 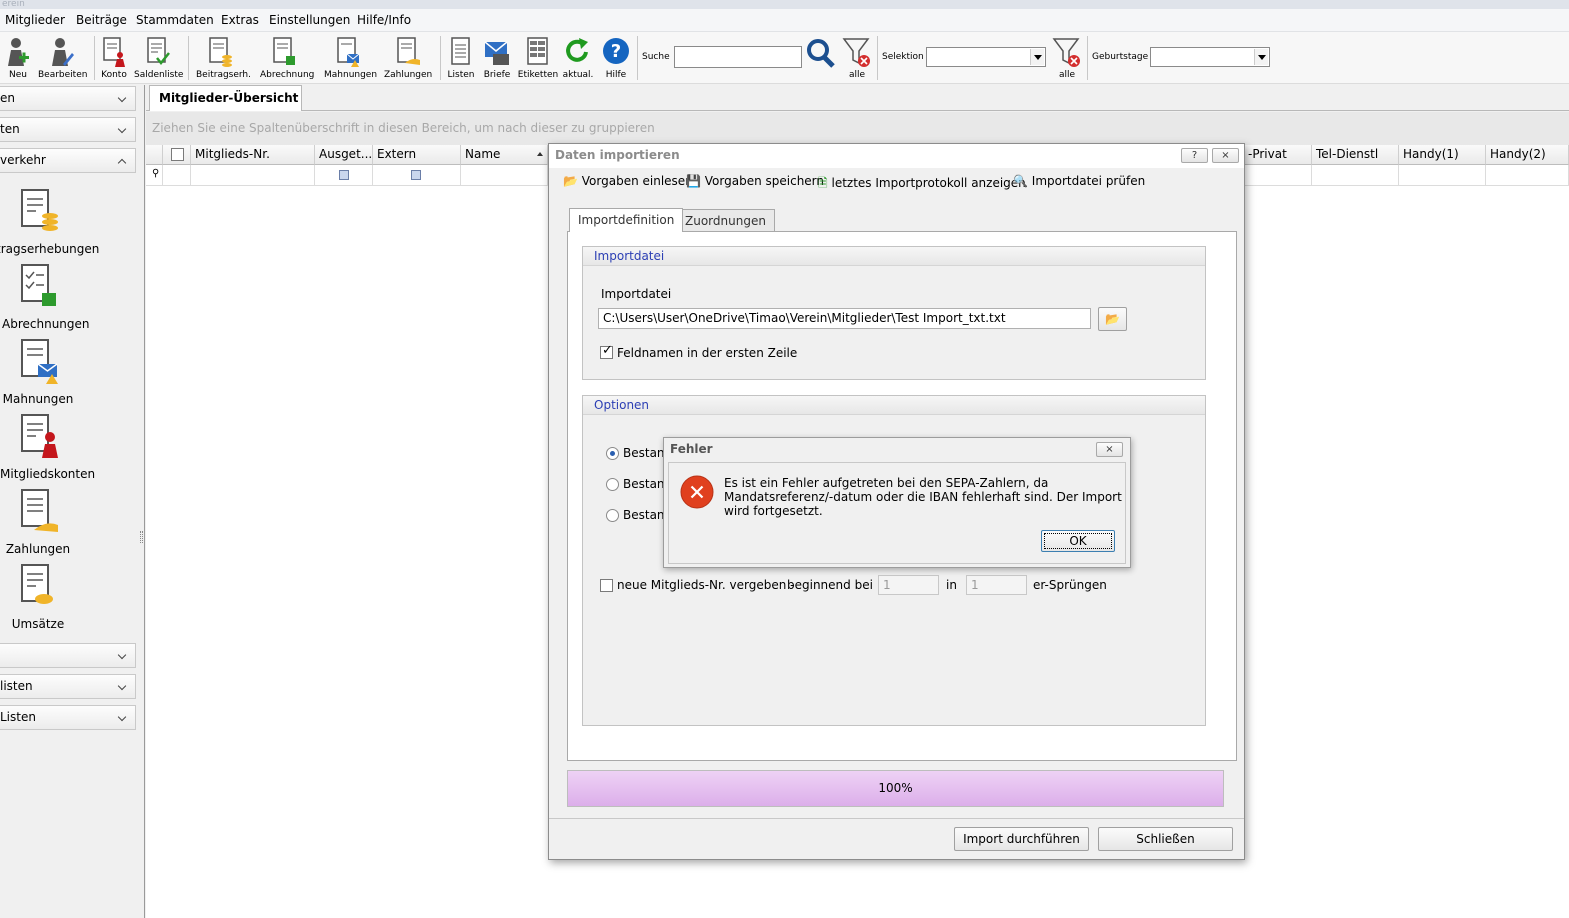 I want to click on selection-label: Selektion, so click(x=903, y=57).